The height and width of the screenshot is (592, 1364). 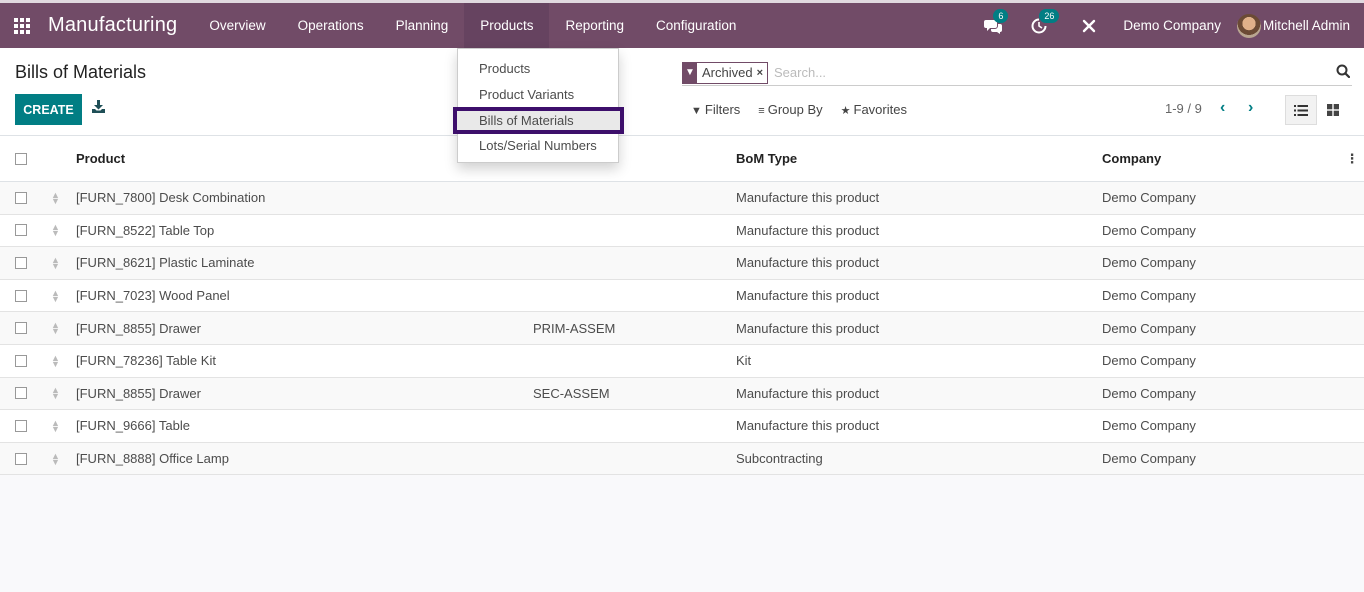 I want to click on search-bar: ▼ Archived ×, so click(x=1017, y=73).